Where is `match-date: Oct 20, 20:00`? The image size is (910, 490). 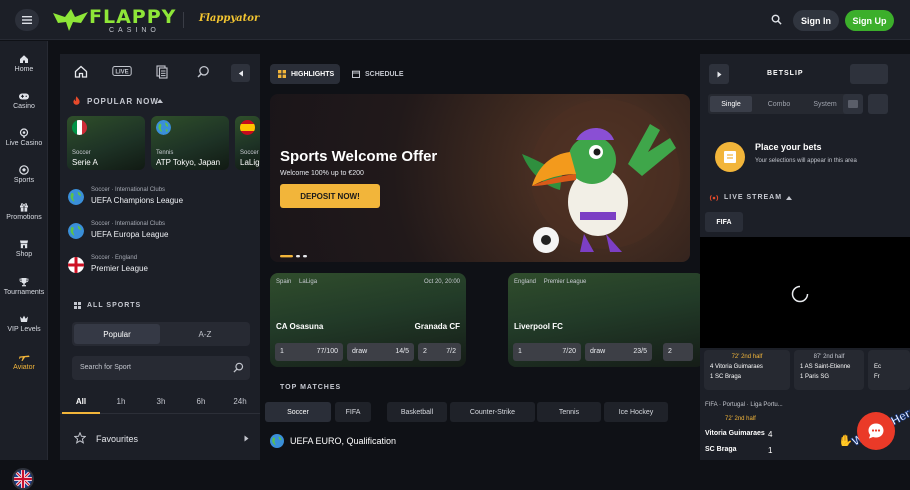
match-date: Oct 20, 20:00 is located at coordinates (441, 282).